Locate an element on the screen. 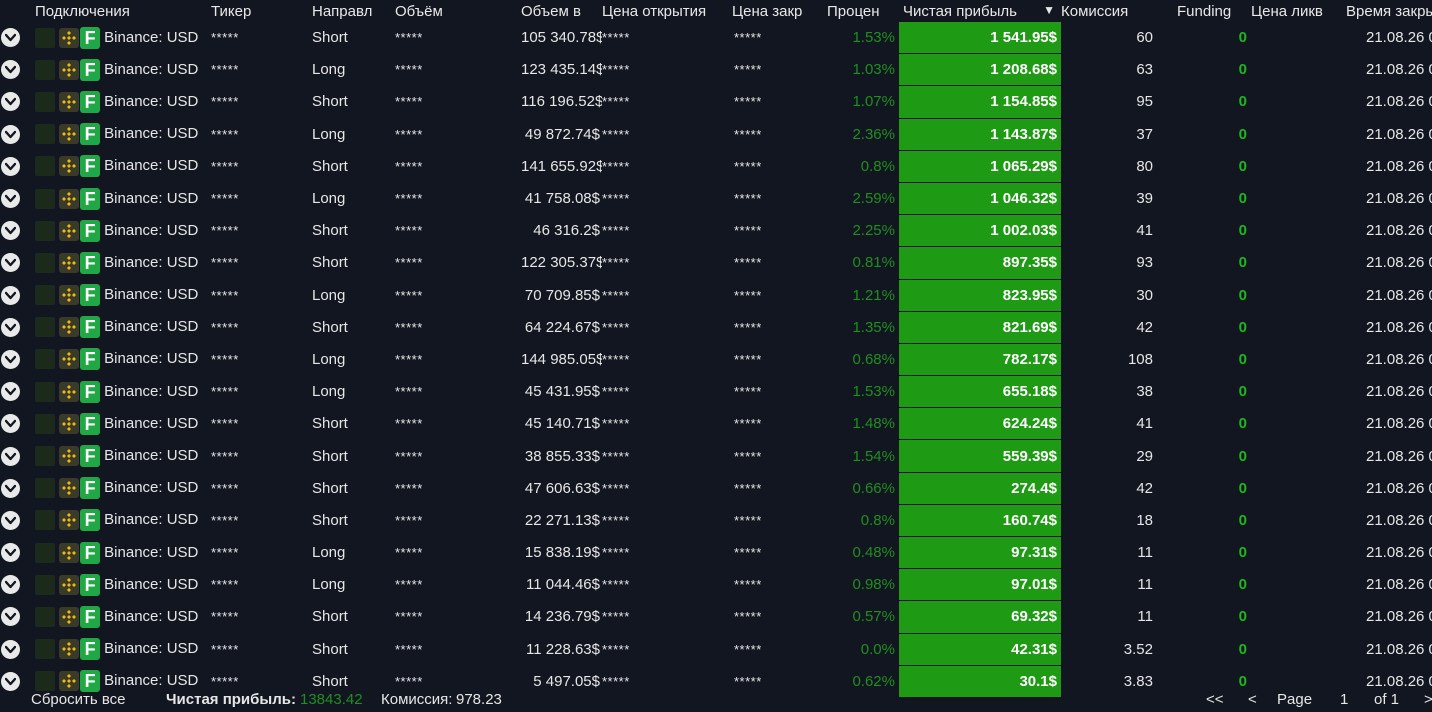 Image resolution: width=1432 pixels, height=712 pixels. col-volume: Объём is located at coordinates (458, 11).